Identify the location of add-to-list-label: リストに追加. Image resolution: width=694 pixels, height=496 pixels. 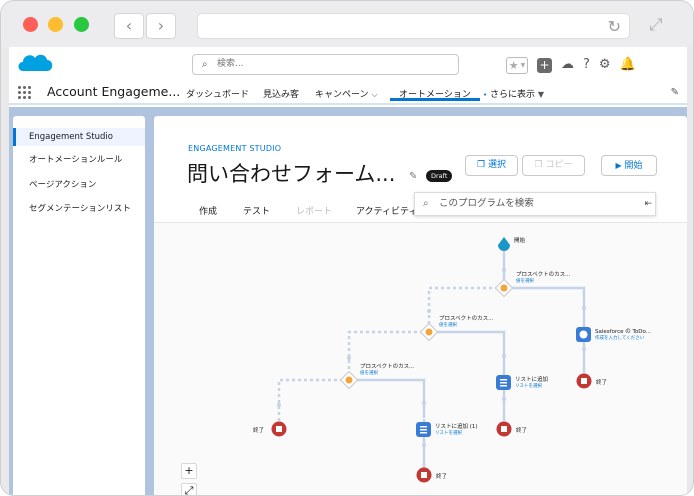
(532, 380).